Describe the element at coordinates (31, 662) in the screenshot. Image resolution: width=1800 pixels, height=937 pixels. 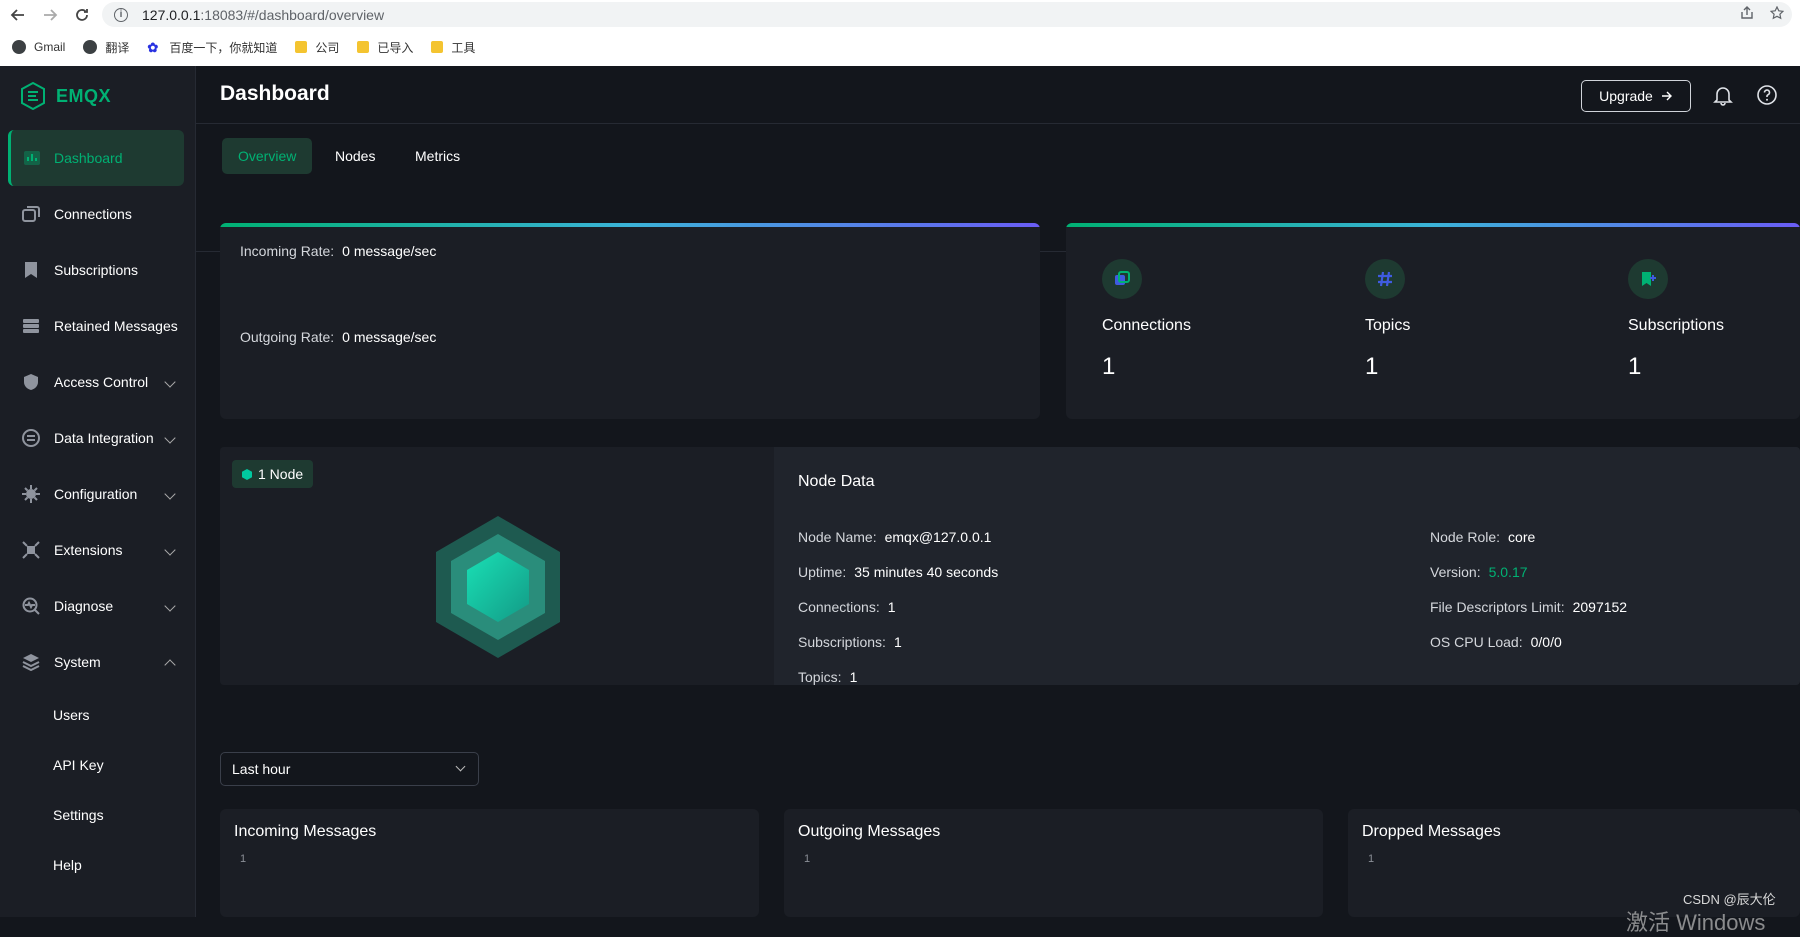
I see `system-icon` at that location.